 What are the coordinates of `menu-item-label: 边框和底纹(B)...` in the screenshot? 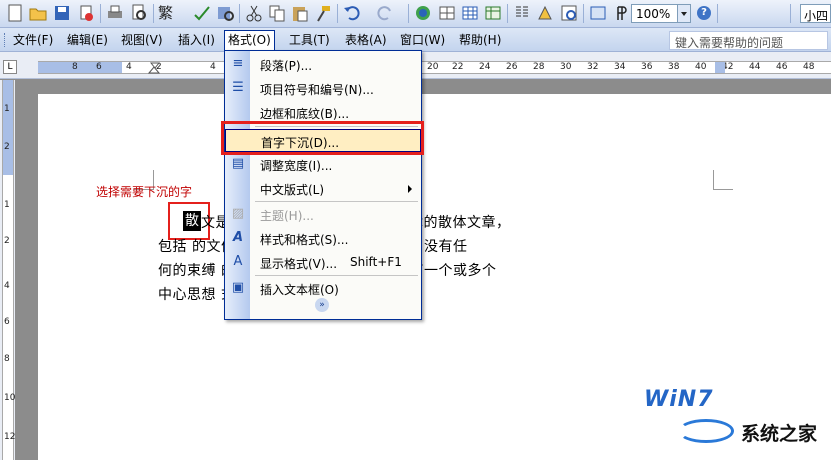 It's located at (305, 114).